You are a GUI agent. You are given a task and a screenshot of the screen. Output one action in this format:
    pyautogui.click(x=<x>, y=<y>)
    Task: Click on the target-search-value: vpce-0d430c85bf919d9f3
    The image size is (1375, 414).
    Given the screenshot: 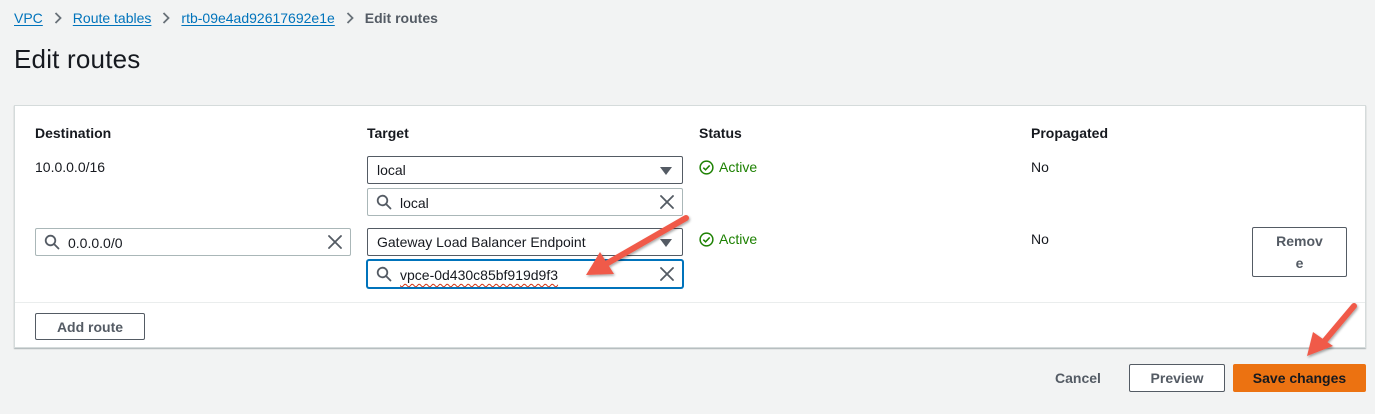 What is the action you would take?
    pyautogui.click(x=479, y=275)
    